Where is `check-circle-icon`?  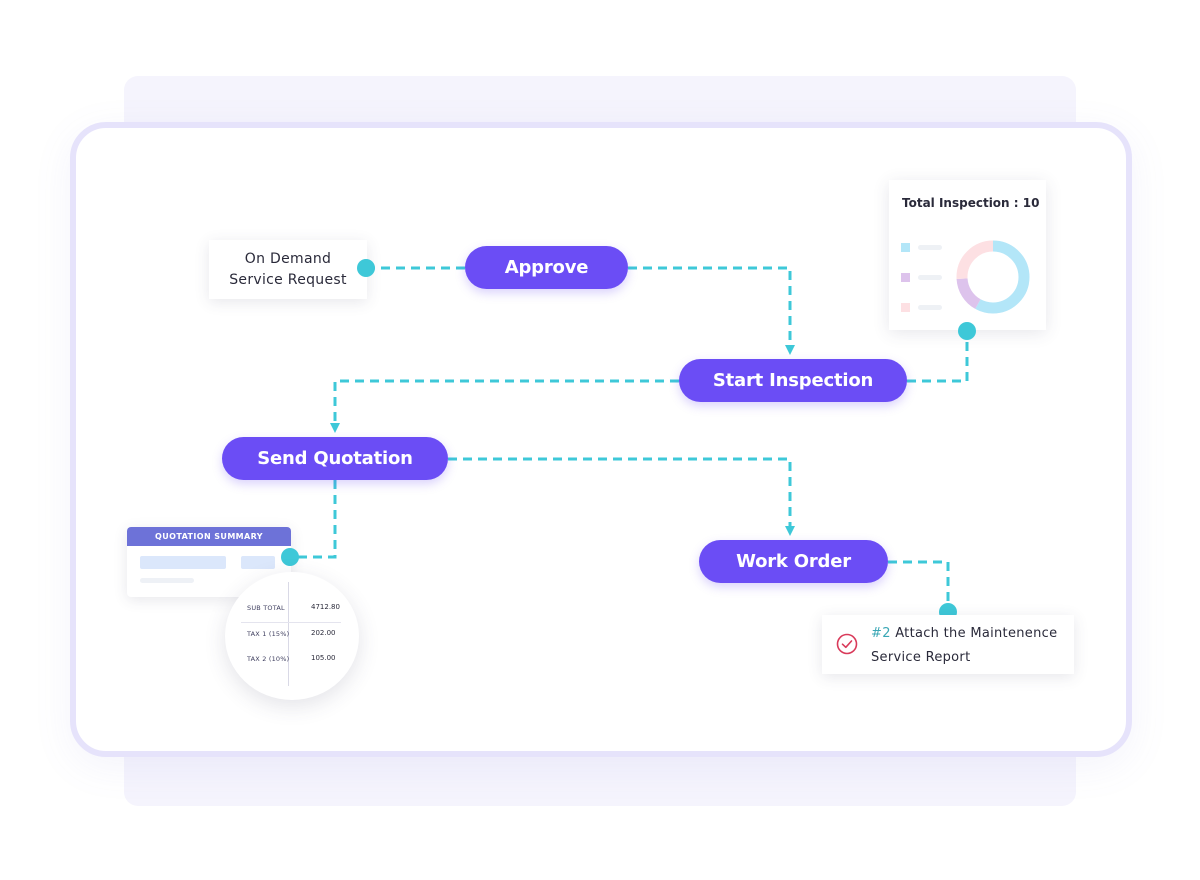
check-circle-icon is located at coordinates (847, 644).